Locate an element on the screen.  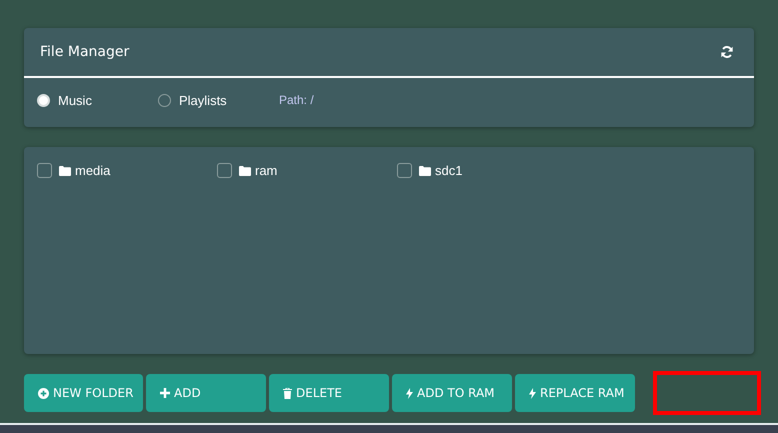
source-radio: Playlists is located at coordinates (218, 100).